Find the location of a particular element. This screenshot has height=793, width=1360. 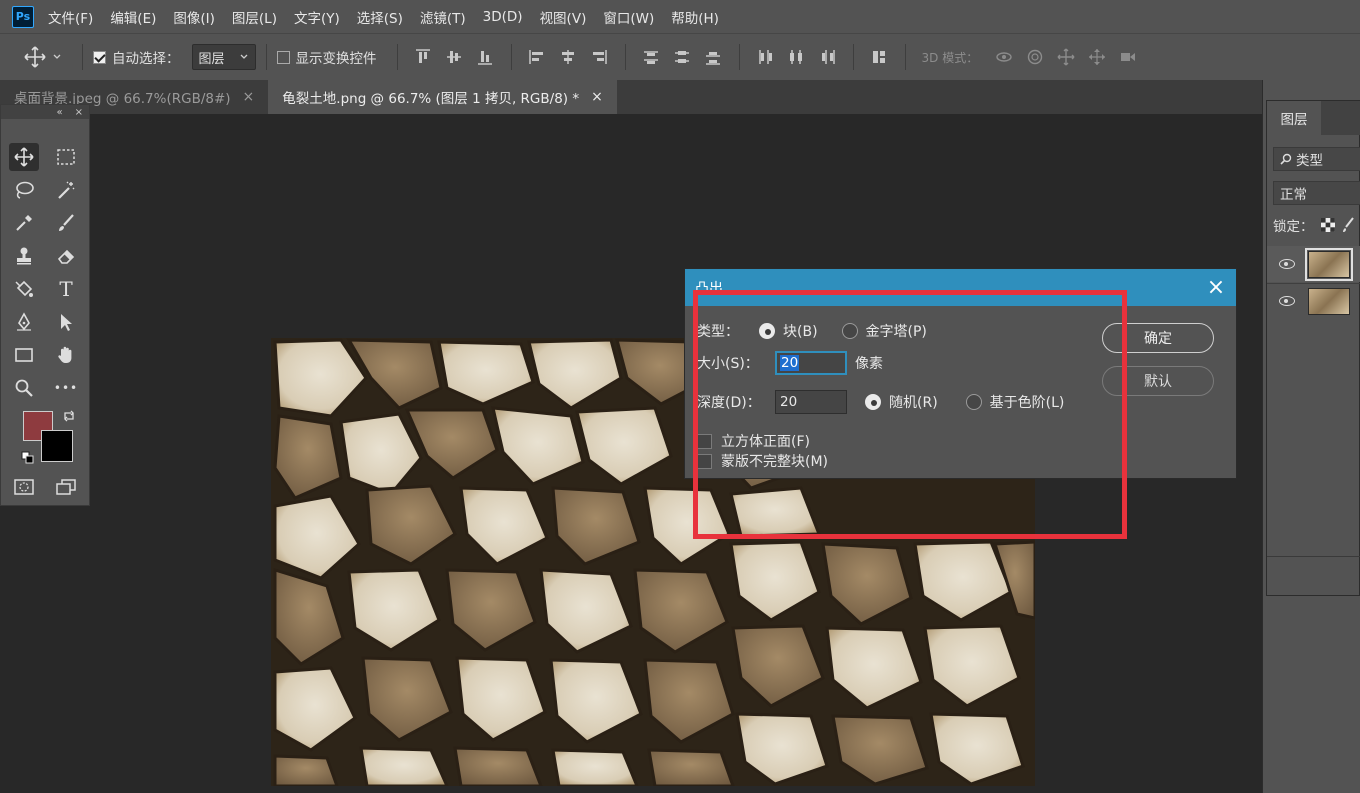

menu-view: 视图(V) is located at coordinates (563, 17).